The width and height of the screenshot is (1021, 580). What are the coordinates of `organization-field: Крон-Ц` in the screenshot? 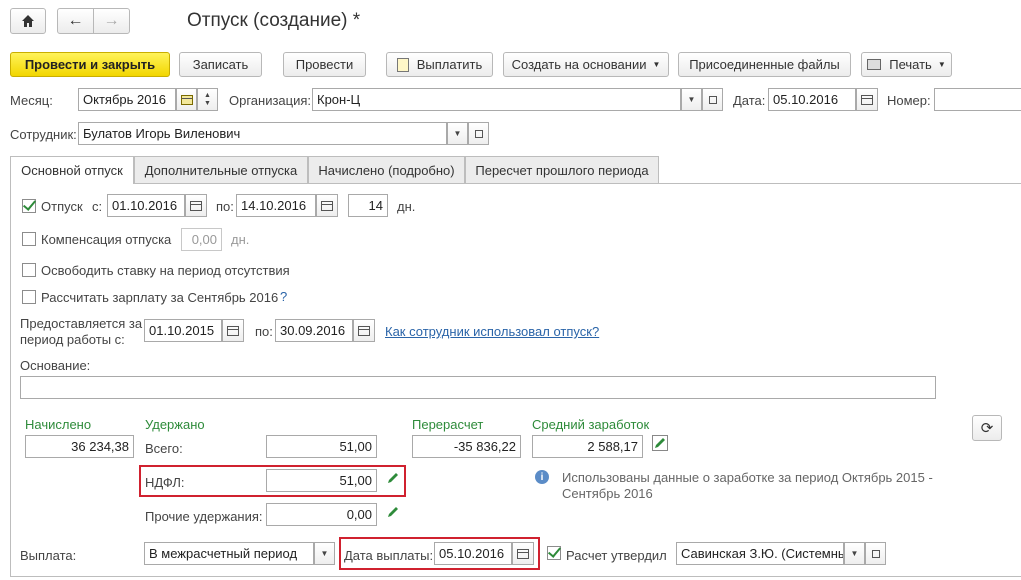 It's located at (496, 99).